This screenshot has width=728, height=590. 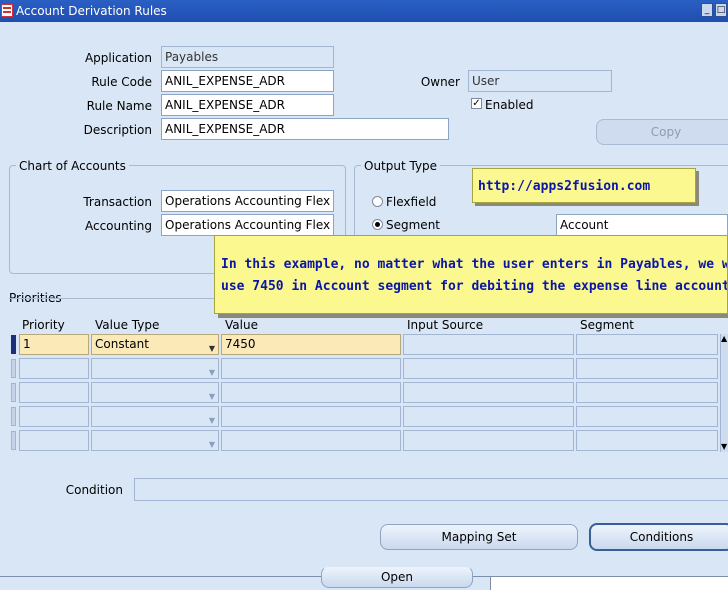 What do you see at coordinates (509, 105) in the screenshot?
I see `enabled-label: Enabled` at bounding box center [509, 105].